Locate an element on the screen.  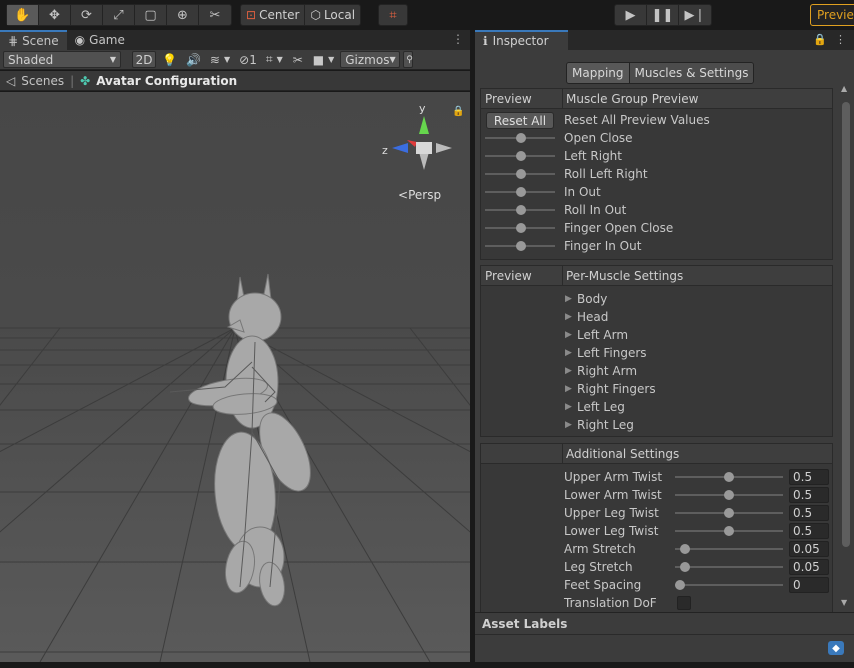
tab-inspector: ℹ Inspector is located at coordinates (521, 40).